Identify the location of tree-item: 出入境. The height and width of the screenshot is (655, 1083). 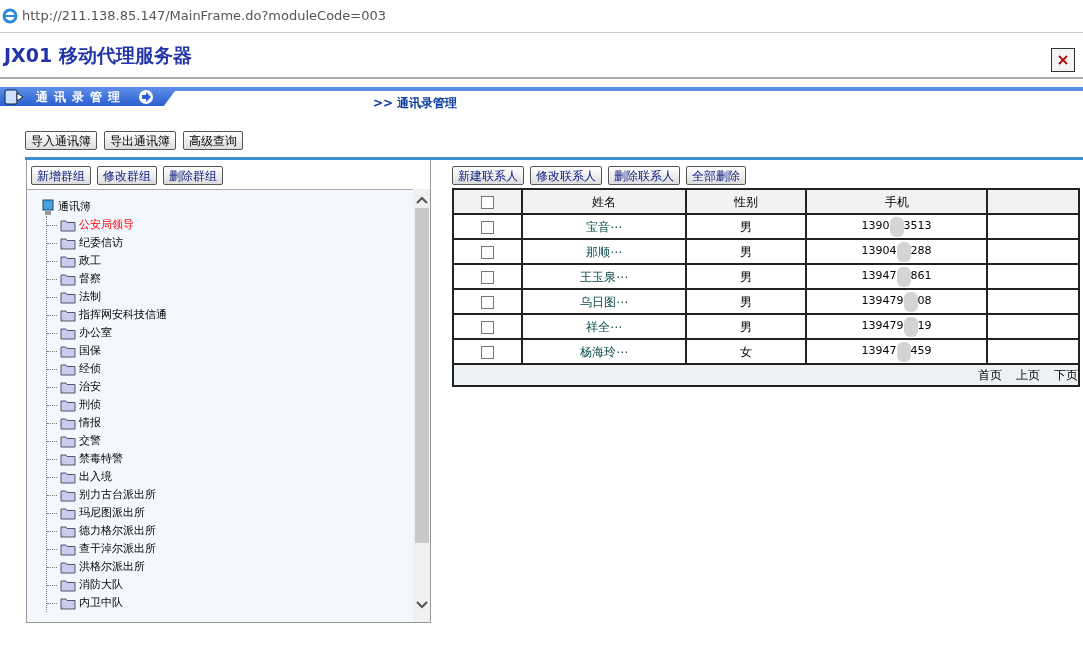
(95, 477).